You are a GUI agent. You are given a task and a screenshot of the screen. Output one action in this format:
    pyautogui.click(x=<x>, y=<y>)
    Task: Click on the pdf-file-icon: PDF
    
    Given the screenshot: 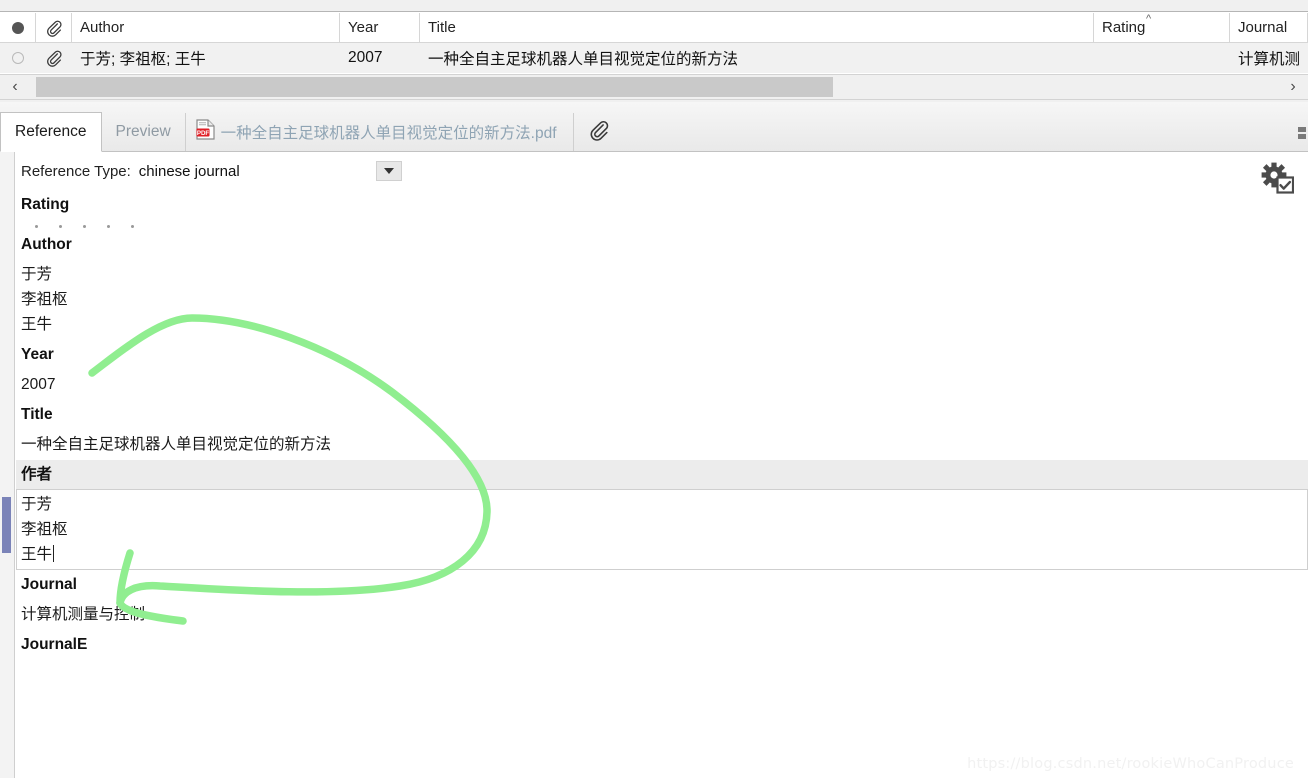 What is the action you would take?
    pyautogui.click(x=205, y=132)
    